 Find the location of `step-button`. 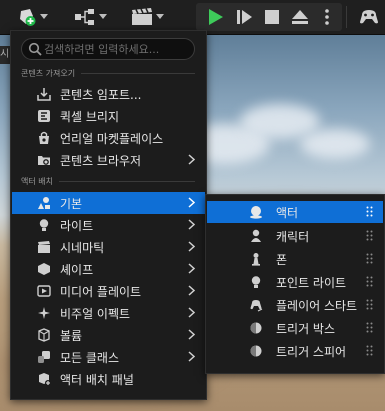

step-button is located at coordinates (244, 17).